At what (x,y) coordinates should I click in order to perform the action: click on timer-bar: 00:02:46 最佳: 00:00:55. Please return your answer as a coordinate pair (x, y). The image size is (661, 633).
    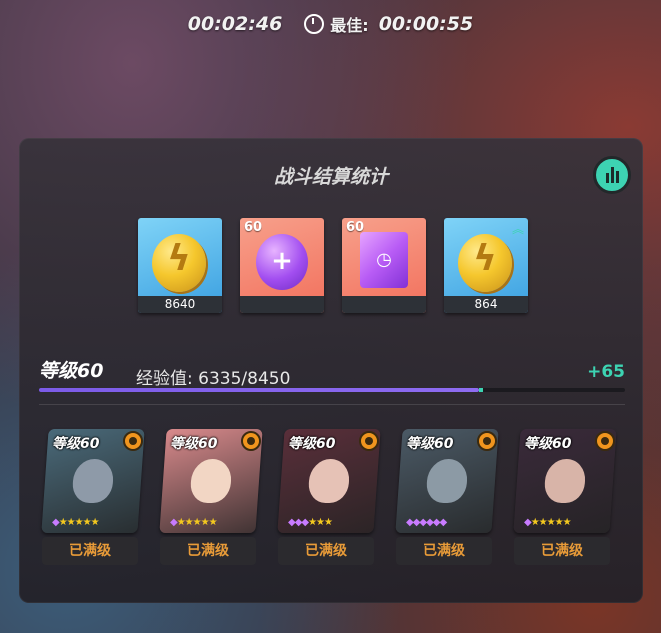
    Looking at the image, I should click on (330, 24).